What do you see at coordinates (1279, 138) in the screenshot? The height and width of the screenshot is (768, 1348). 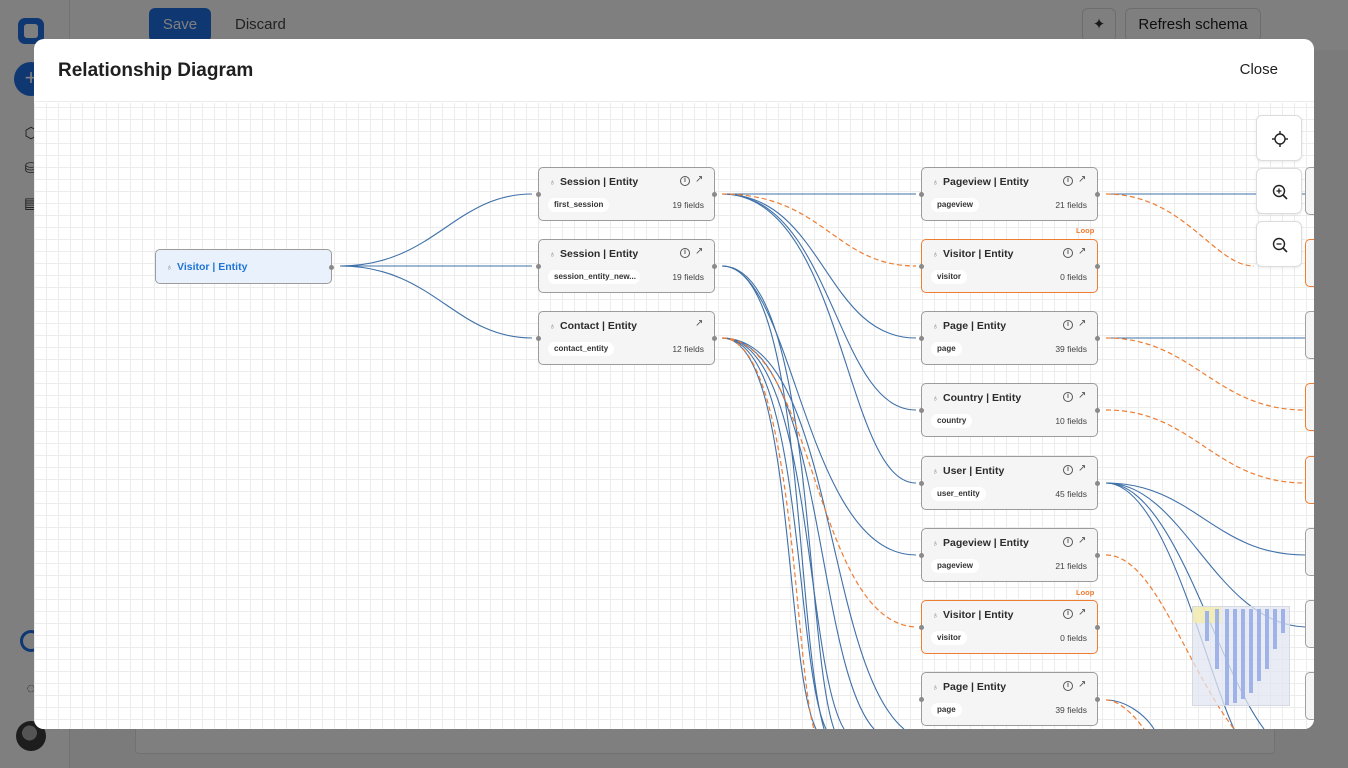 I see `recenter-button` at bounding box center [1279, 138].